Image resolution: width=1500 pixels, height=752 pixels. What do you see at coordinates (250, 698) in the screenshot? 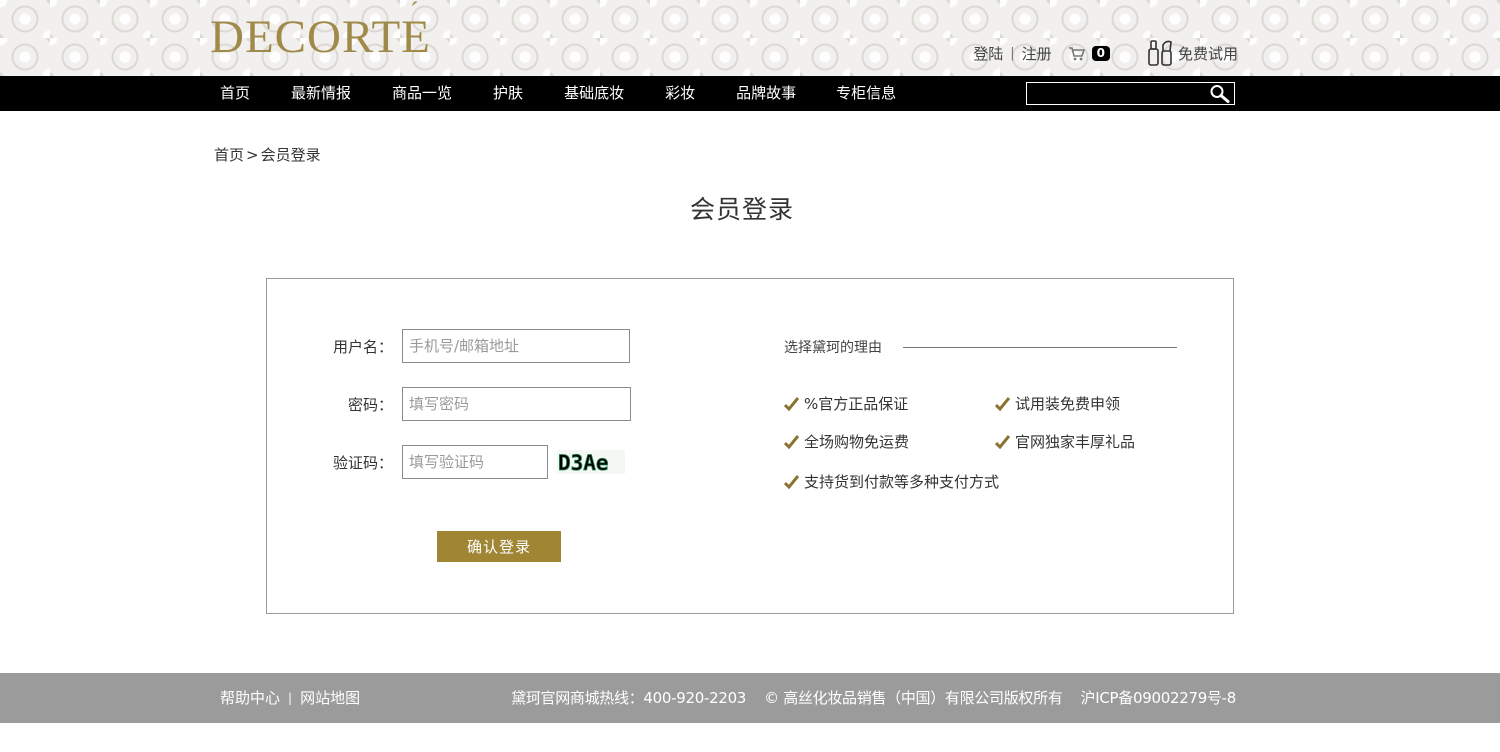
I see `help-center-link: 帮助中心` at bounding box center [250, 698].